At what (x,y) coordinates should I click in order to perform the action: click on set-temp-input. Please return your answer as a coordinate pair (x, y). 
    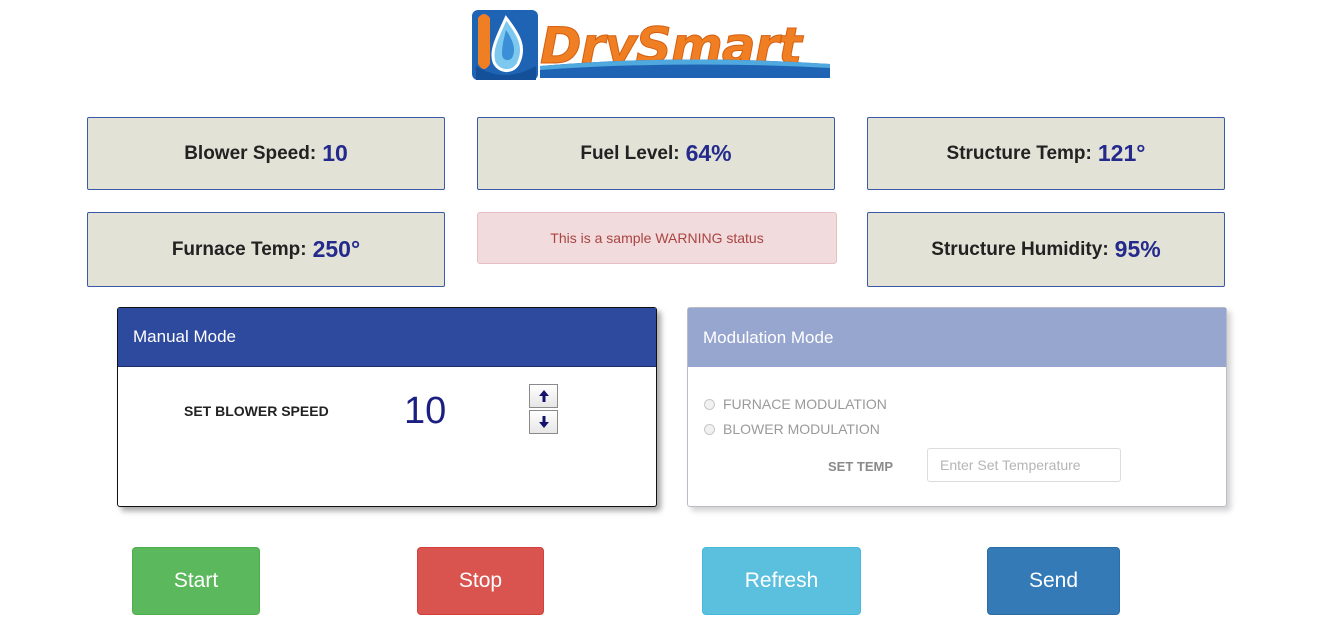
    Looking at the image, I should click on (1024, 465).